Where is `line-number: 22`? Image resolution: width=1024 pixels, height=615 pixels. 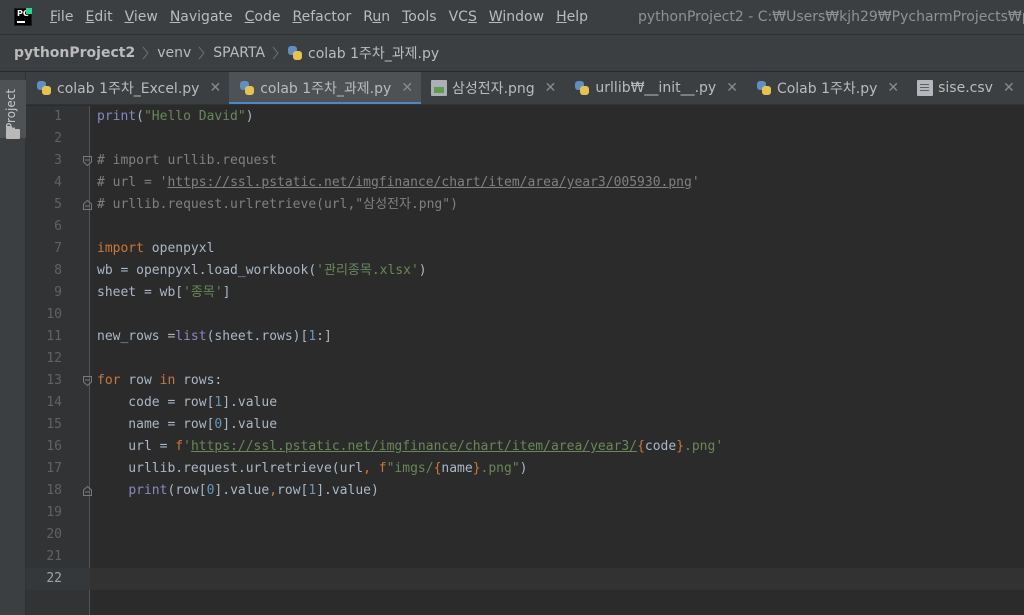 line-number: 22 is located at coordinates (58, 579).